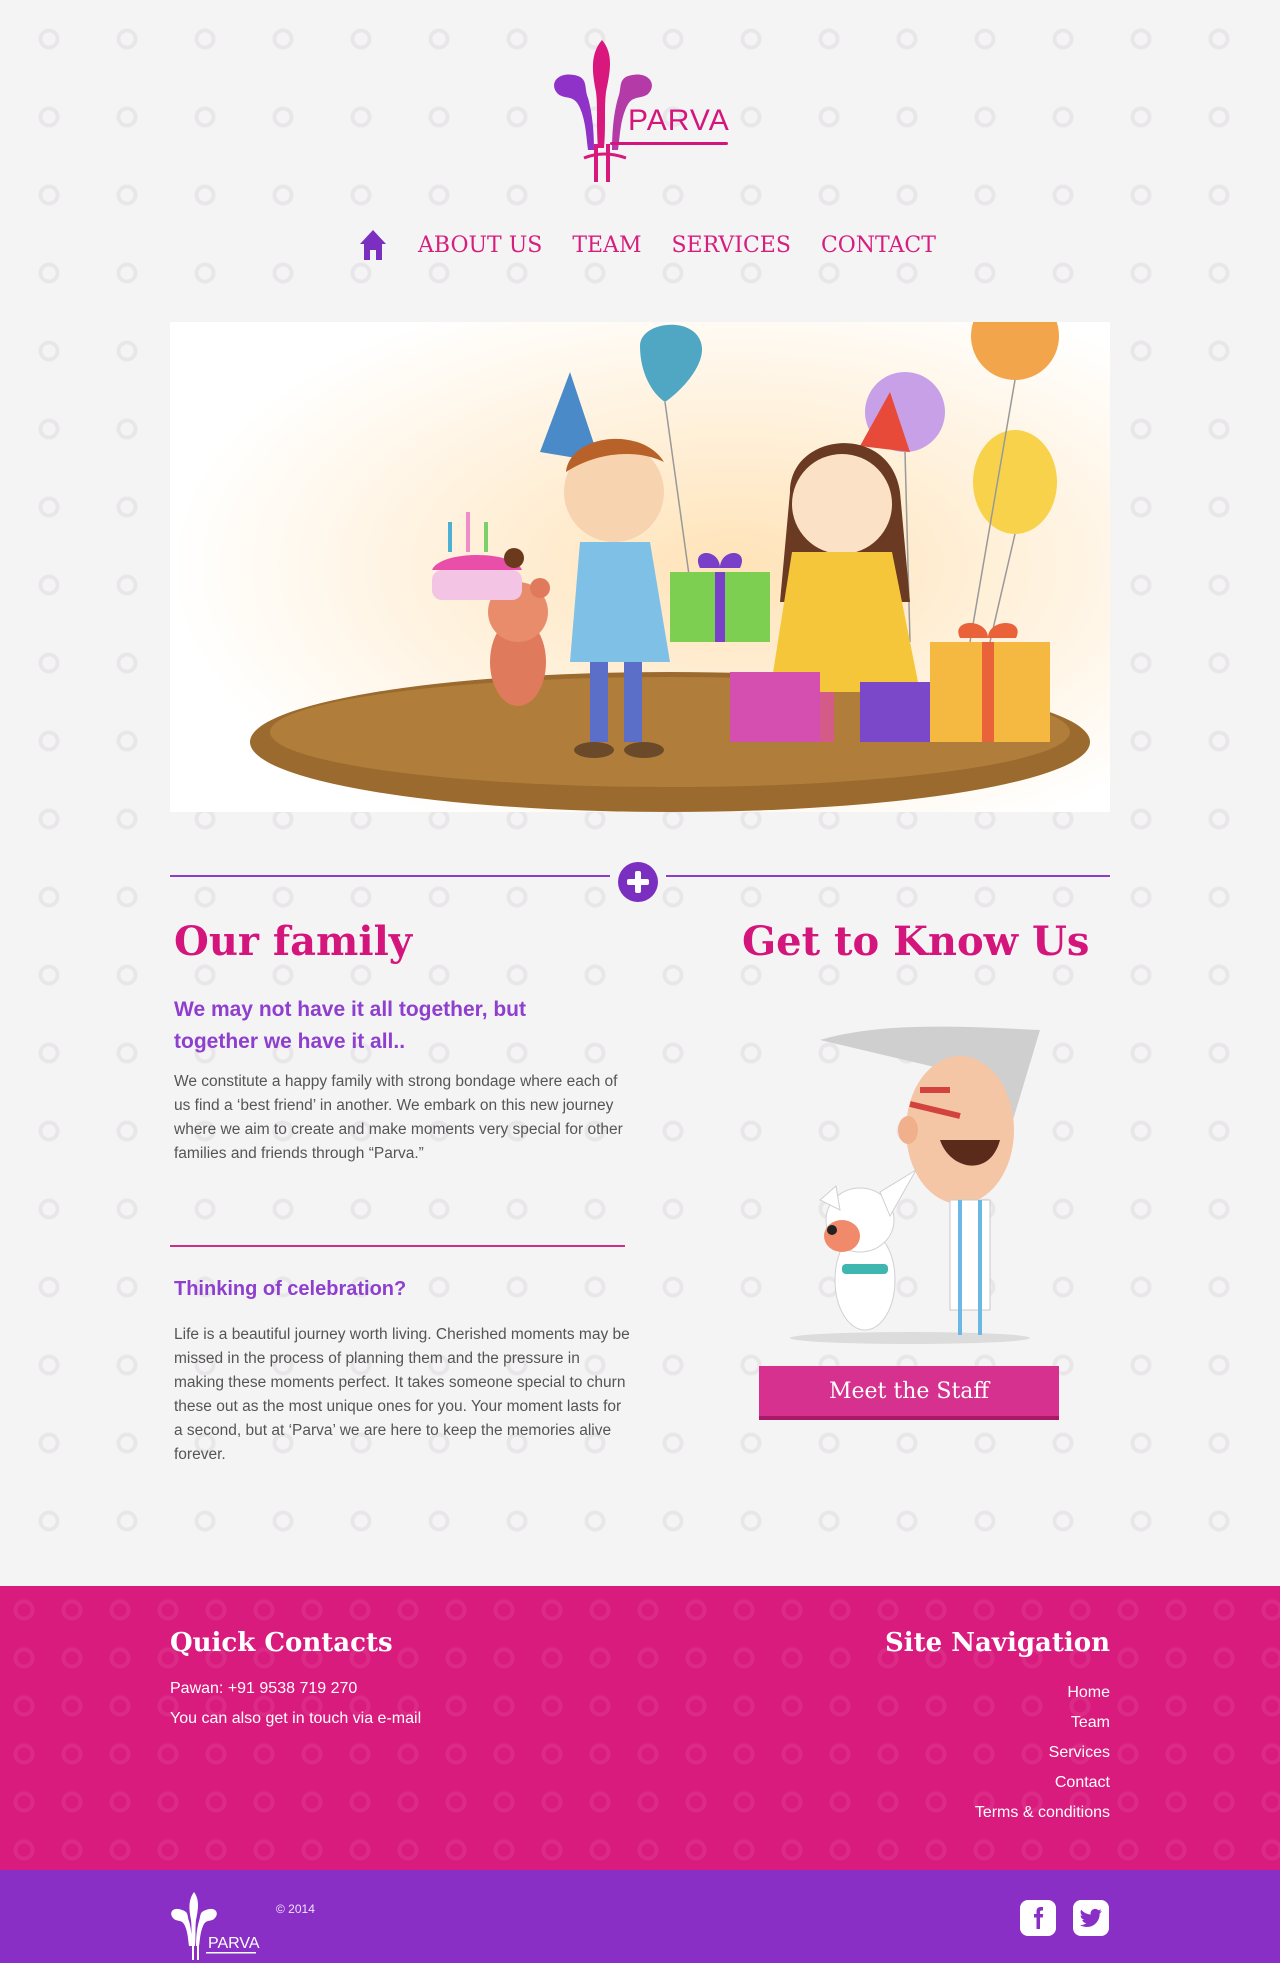 The image size is (1280, 1963). Describe the element at coordinates (295, 1909) in the screenshot. I see `copyright: © 2014` at that location.